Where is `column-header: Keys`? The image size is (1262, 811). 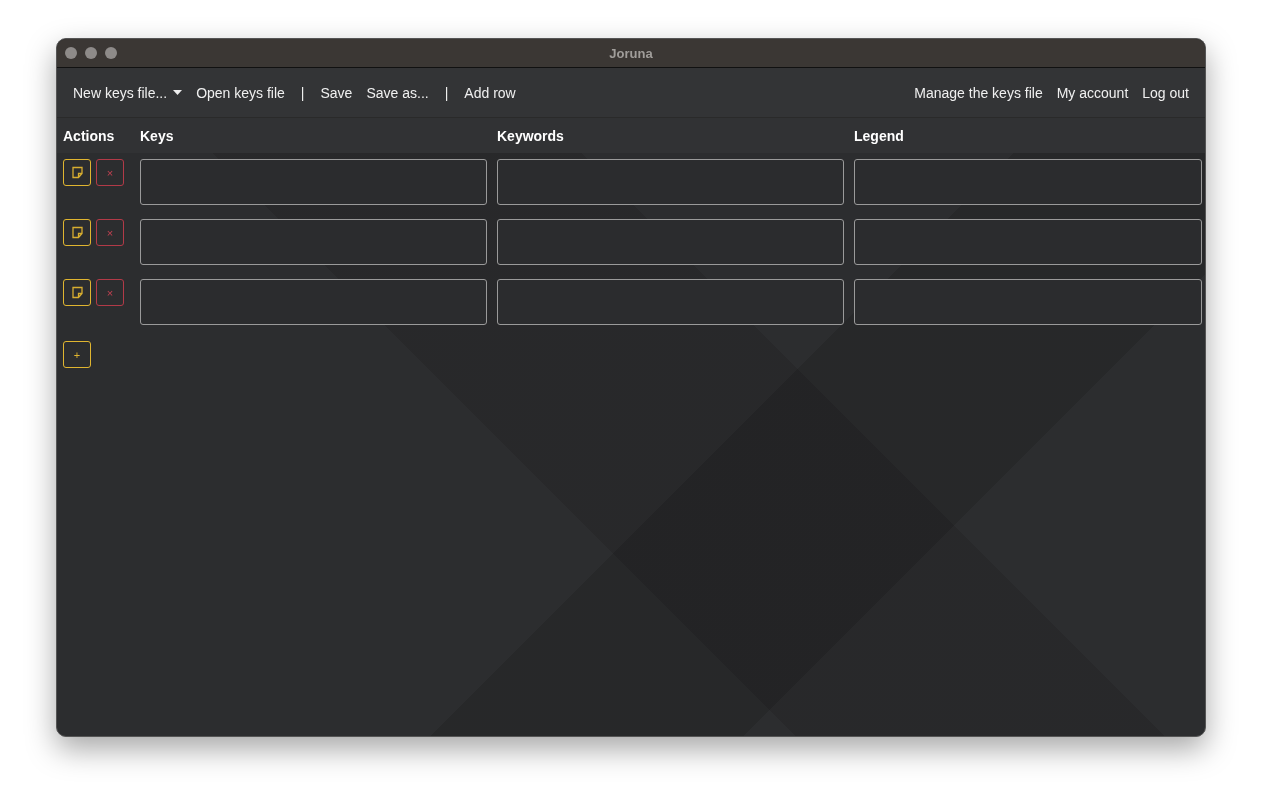 column-header: Keys is located at coordinates (157, 135).